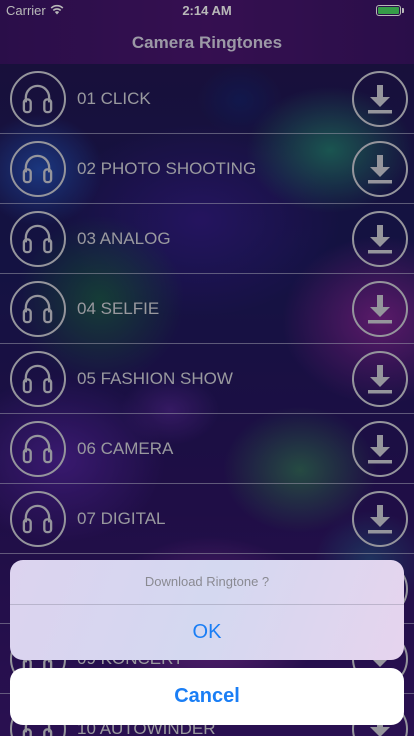 Image resolution: width=414 pixels, height=736 pixels. I want to click on action-sheet-title: Download Ringtone ?, so click(207, 581).